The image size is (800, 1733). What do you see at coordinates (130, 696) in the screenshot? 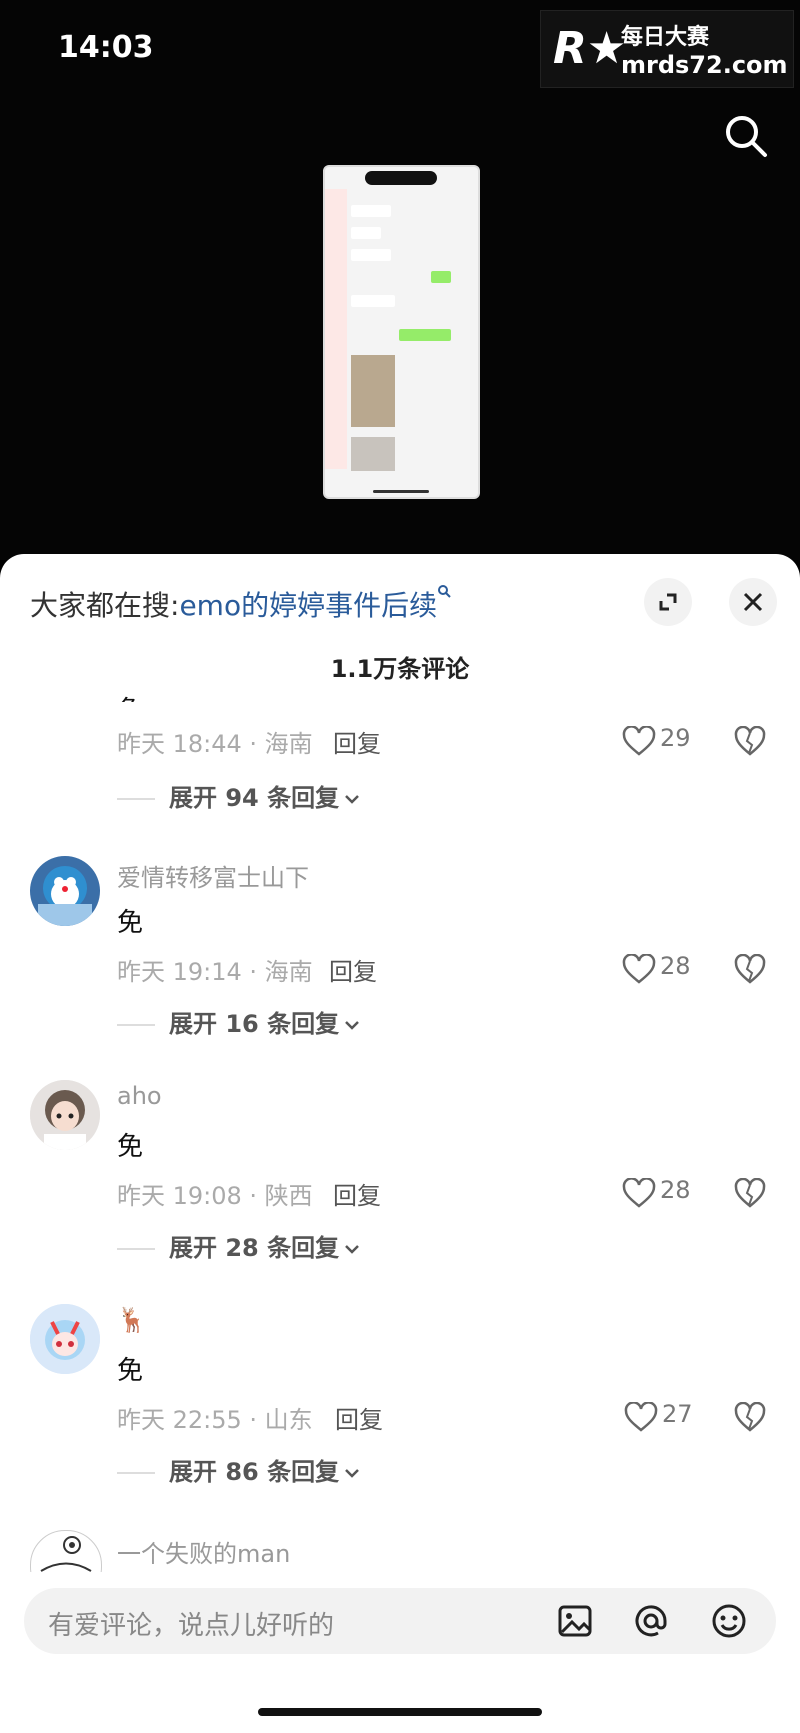
I see `comment-text-partial: 免` at bounding box center [130, 696].